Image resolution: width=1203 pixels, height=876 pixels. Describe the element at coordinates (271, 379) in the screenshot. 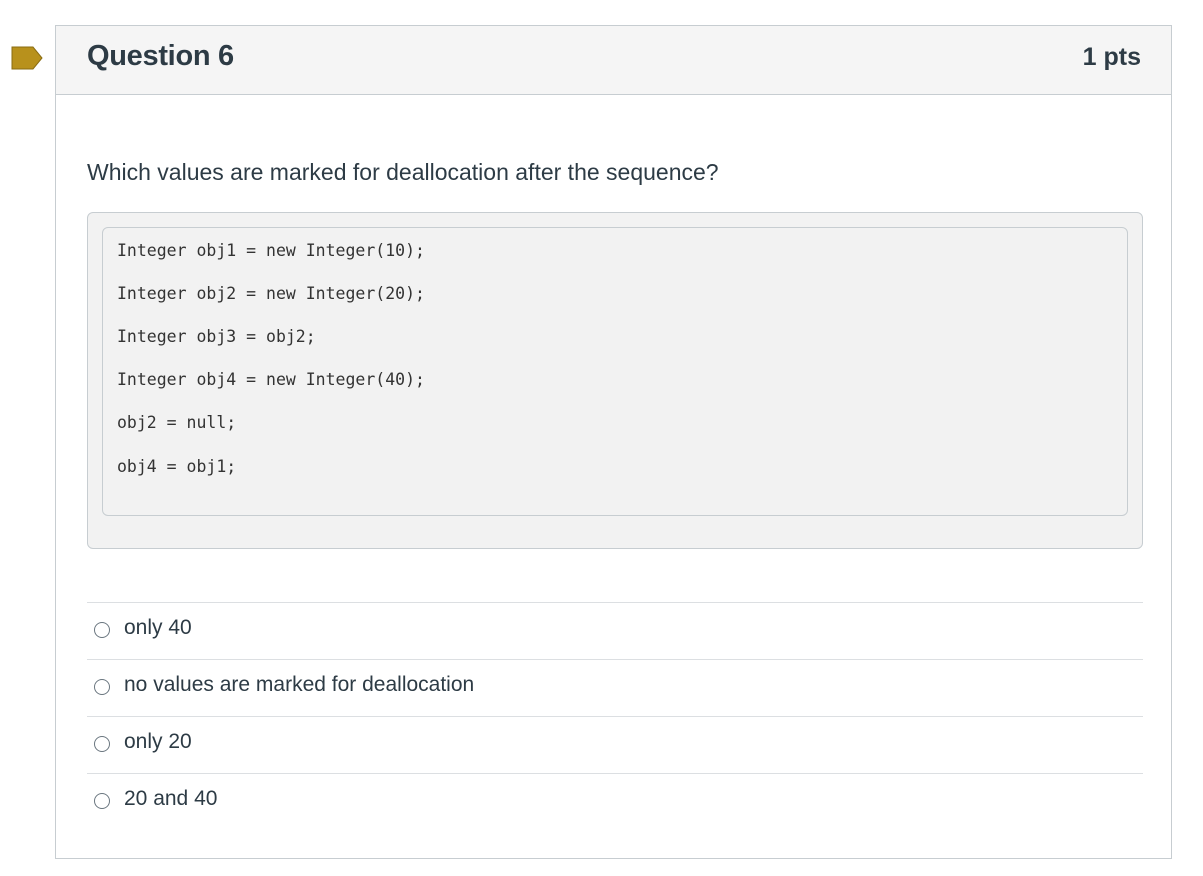

I see `code-line: Integer obj4 = new Integer(40);` at that location.